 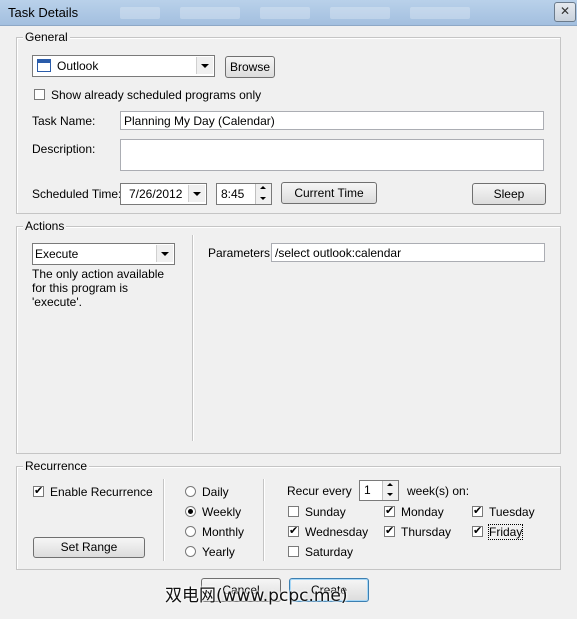 What do you see at coordinates (329, 552) in the screenshot?
I see `saturday-label: Saturday` at bounding box center [329, 552].